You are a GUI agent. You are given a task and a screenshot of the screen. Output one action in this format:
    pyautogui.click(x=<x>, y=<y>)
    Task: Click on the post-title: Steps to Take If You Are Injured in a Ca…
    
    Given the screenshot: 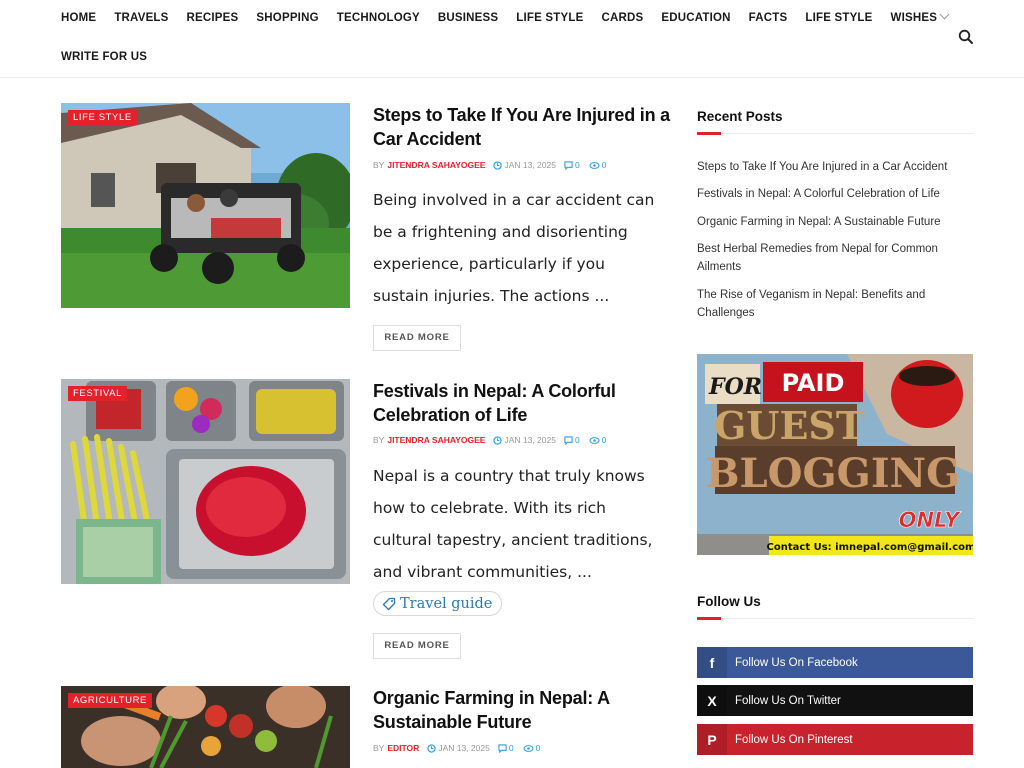 What is the action you would take?
    pyautogui.click(x=523, y=127)
    